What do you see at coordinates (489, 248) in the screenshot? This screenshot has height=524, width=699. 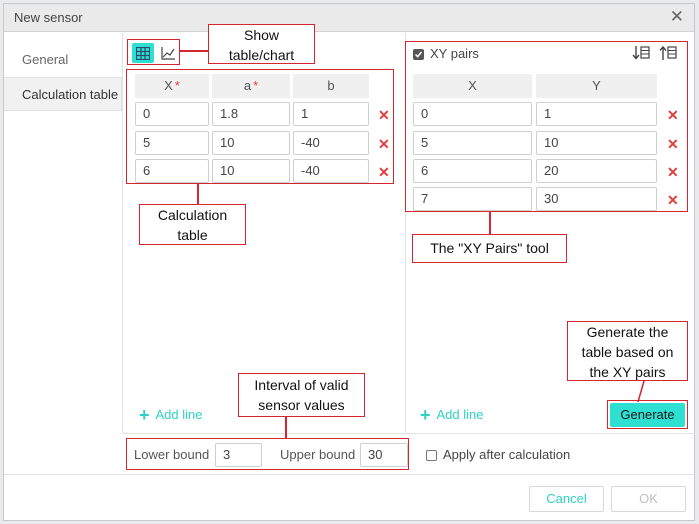 I see `callout-xy-pairs-tool: The "XY Pairs" tool` at bounding box center [489, 248].